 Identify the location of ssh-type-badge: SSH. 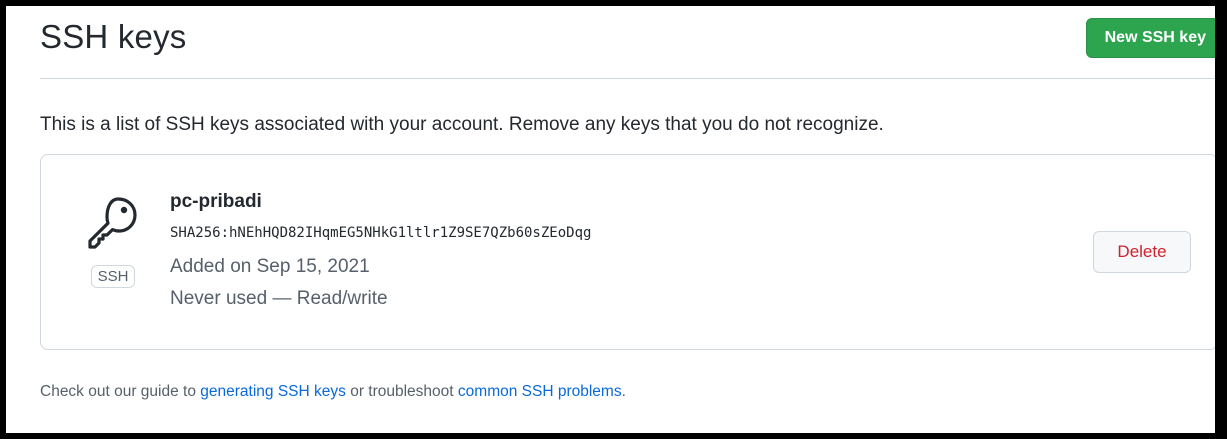
(113, 276).